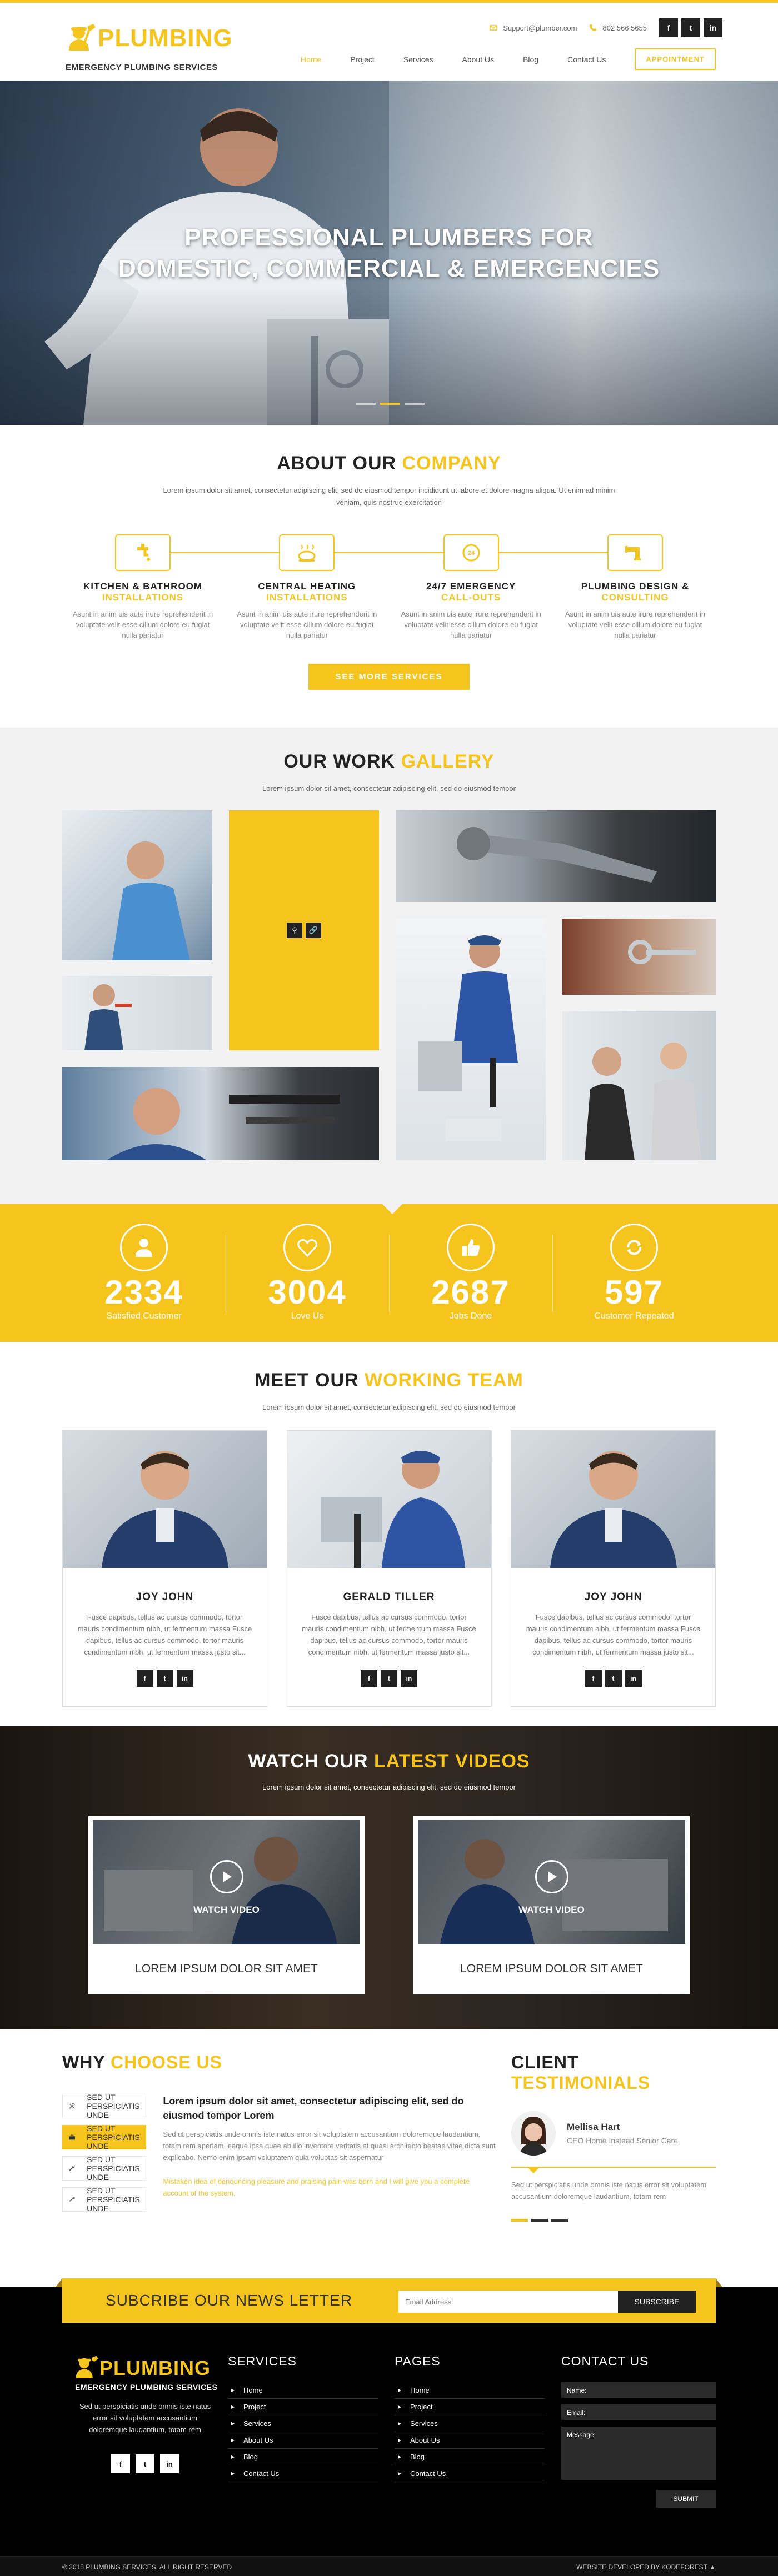 This screenshot has width=778, height=2576. I want to click on footer-logo: PLUMBING EMERGENCY PLUMBING SERVICES, so click(145, 2373).